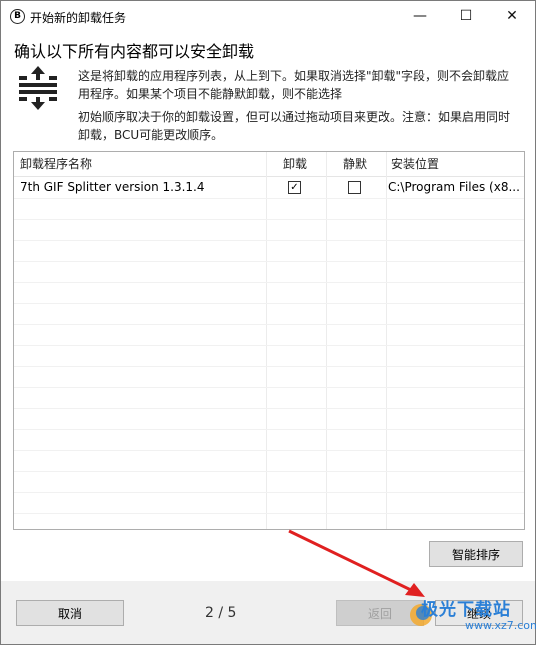 The width and height of the screenshot is (536, 645). What do you see at coordinates (134, 51) in the screenshot?
I see `page-heading: 确认以下所有内容都可以安全卸载` at bounding box center [134, 51].